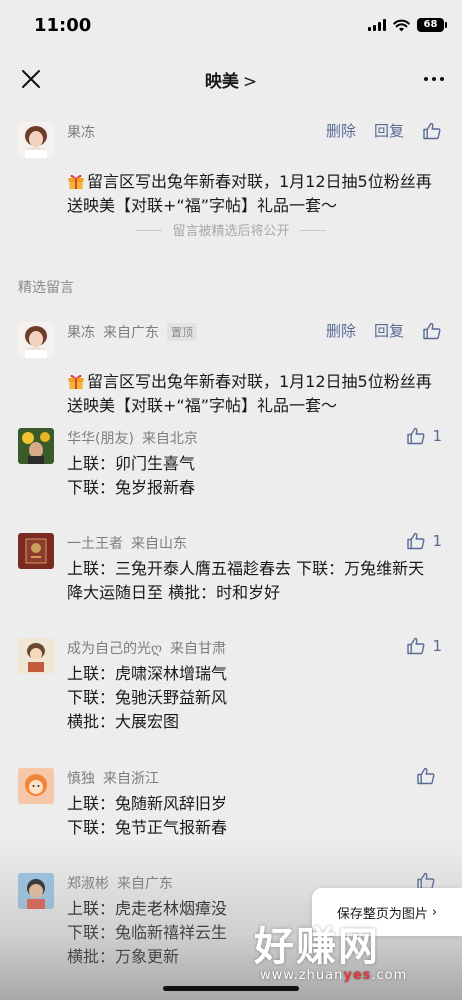 This screenshot has width=462, height=1000. I want to click on home-indicator, so click(231, 988).